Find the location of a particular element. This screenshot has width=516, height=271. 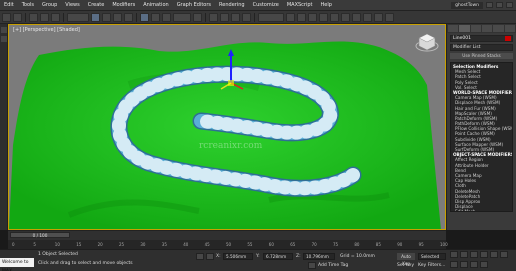

menu-item-rendering: Rendering is located at coordinates (232, 5).